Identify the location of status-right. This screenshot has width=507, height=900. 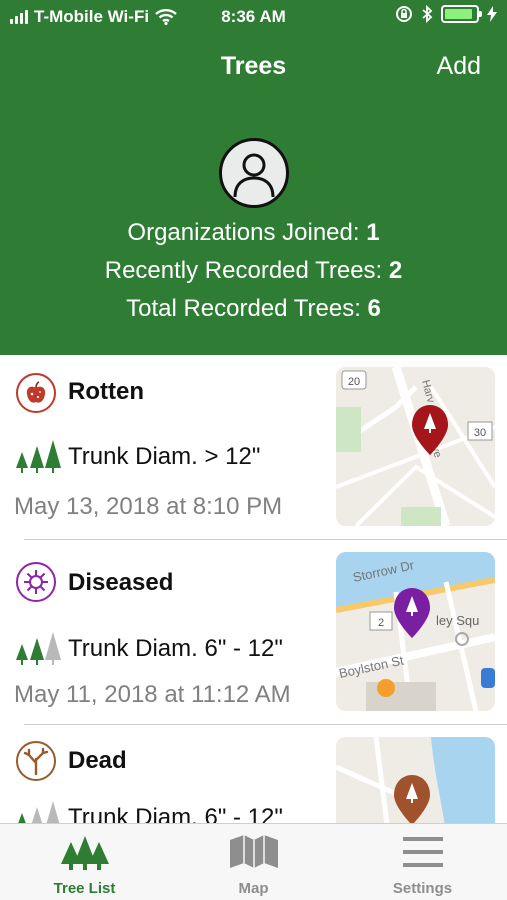
(446, 14).